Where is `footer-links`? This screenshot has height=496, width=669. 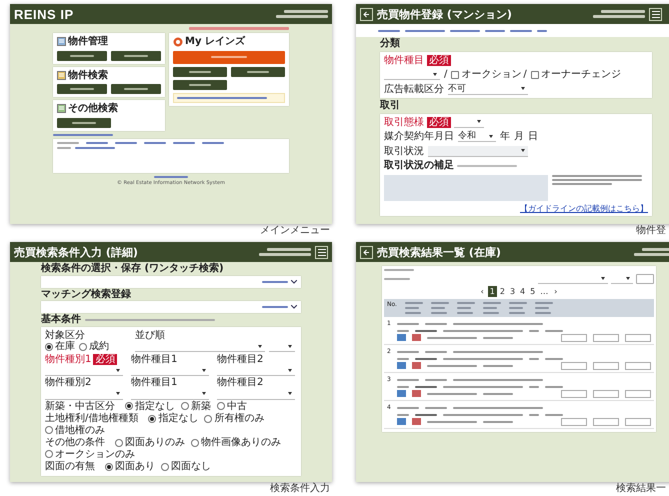
footer-links is located at coordinates (171, 177).